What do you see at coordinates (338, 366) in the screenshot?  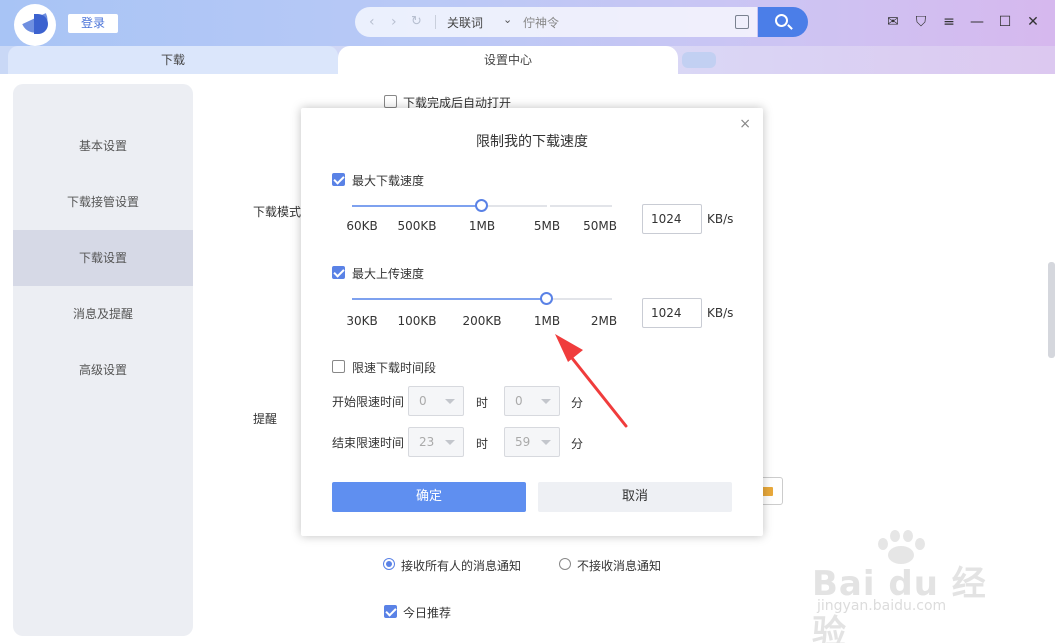 I see `time-limit-checkbox` at bounding box center [338, 366].